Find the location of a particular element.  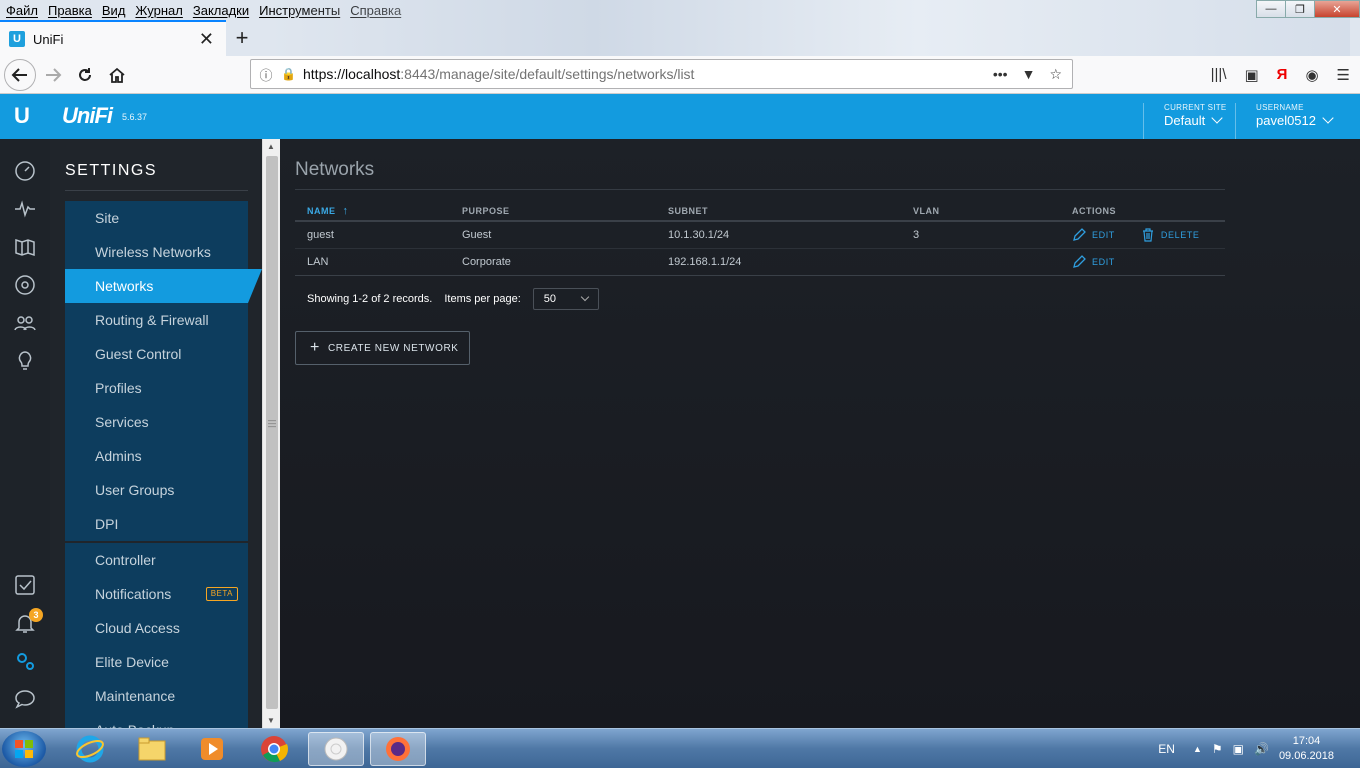

tray-expand-icon: ▲ is located at coordinates (1197, 749).